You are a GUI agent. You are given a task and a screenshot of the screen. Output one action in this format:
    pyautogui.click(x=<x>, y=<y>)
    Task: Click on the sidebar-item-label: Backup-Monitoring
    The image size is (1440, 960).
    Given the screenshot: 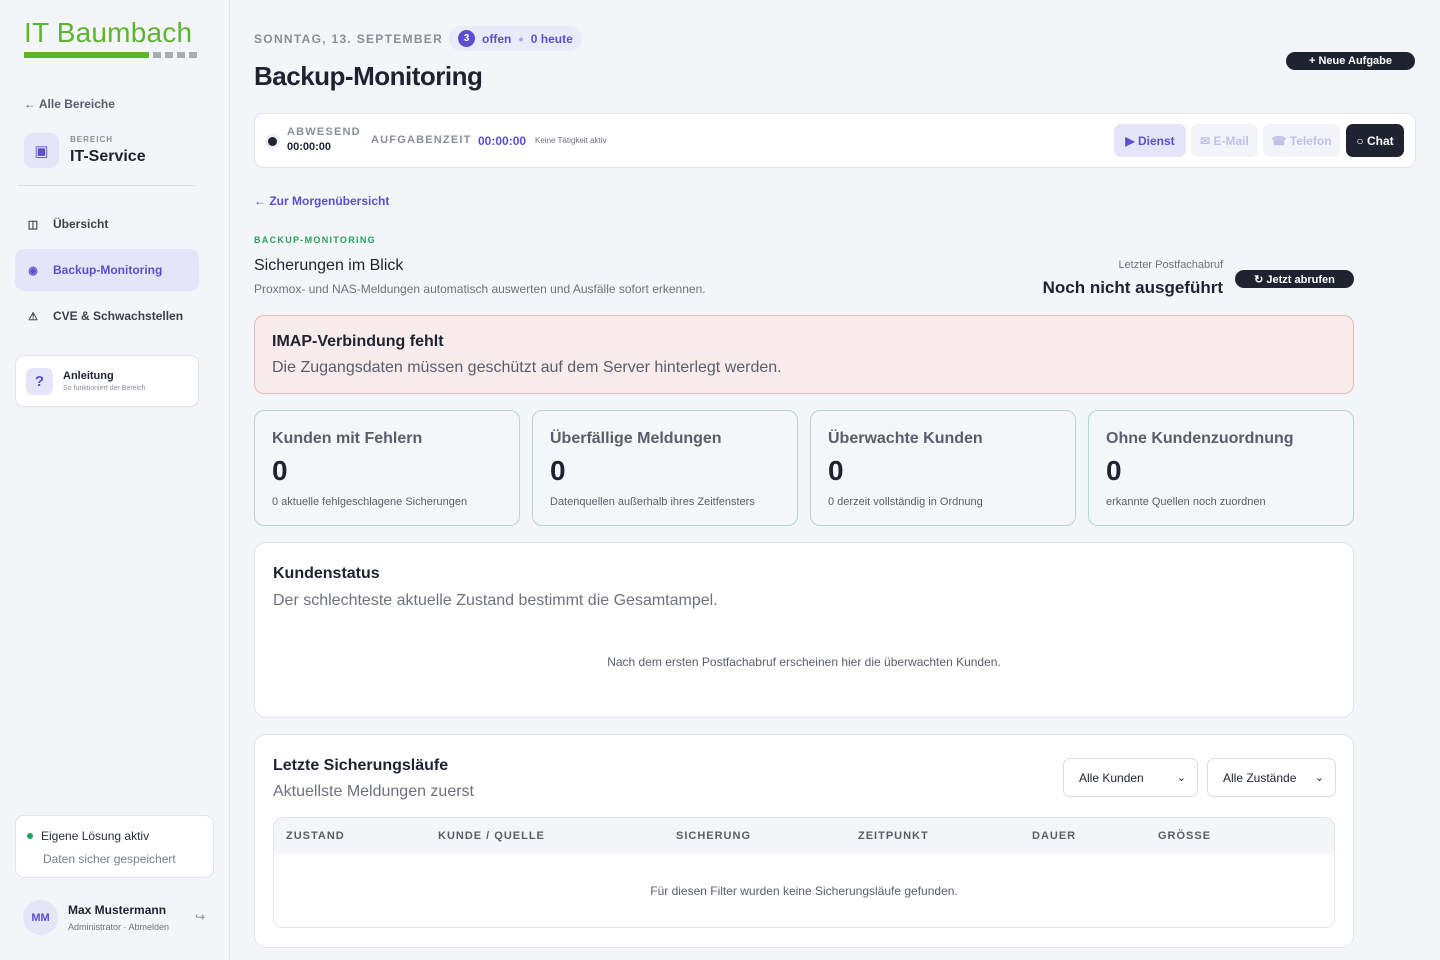 What is the action you would take?
    pyautogui.click(x=108, y=270)
    